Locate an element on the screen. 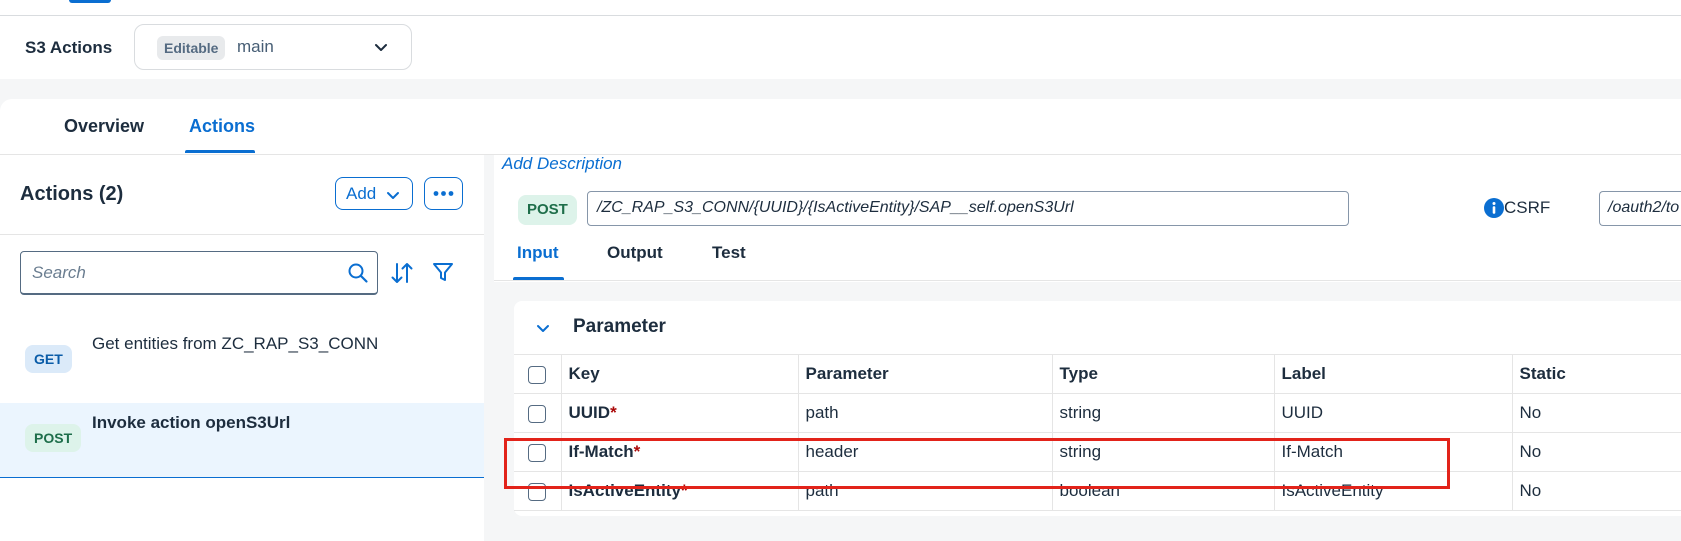 This screenshot has height=541, width=1681. search-icon is located at coordinates (358, 273).